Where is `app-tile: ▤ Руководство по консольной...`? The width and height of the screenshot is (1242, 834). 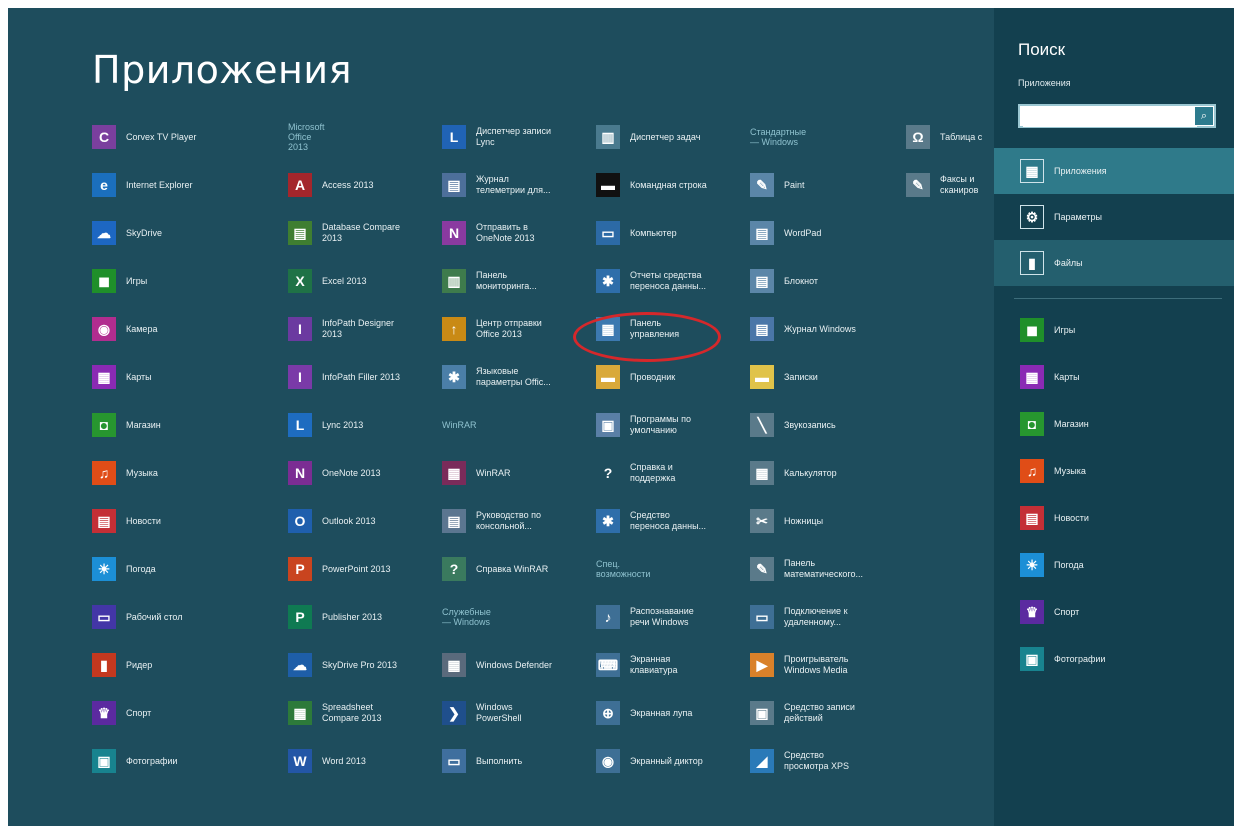 app-tile: ▤ Руководство по консольной... is located at coordinates (517, 521).